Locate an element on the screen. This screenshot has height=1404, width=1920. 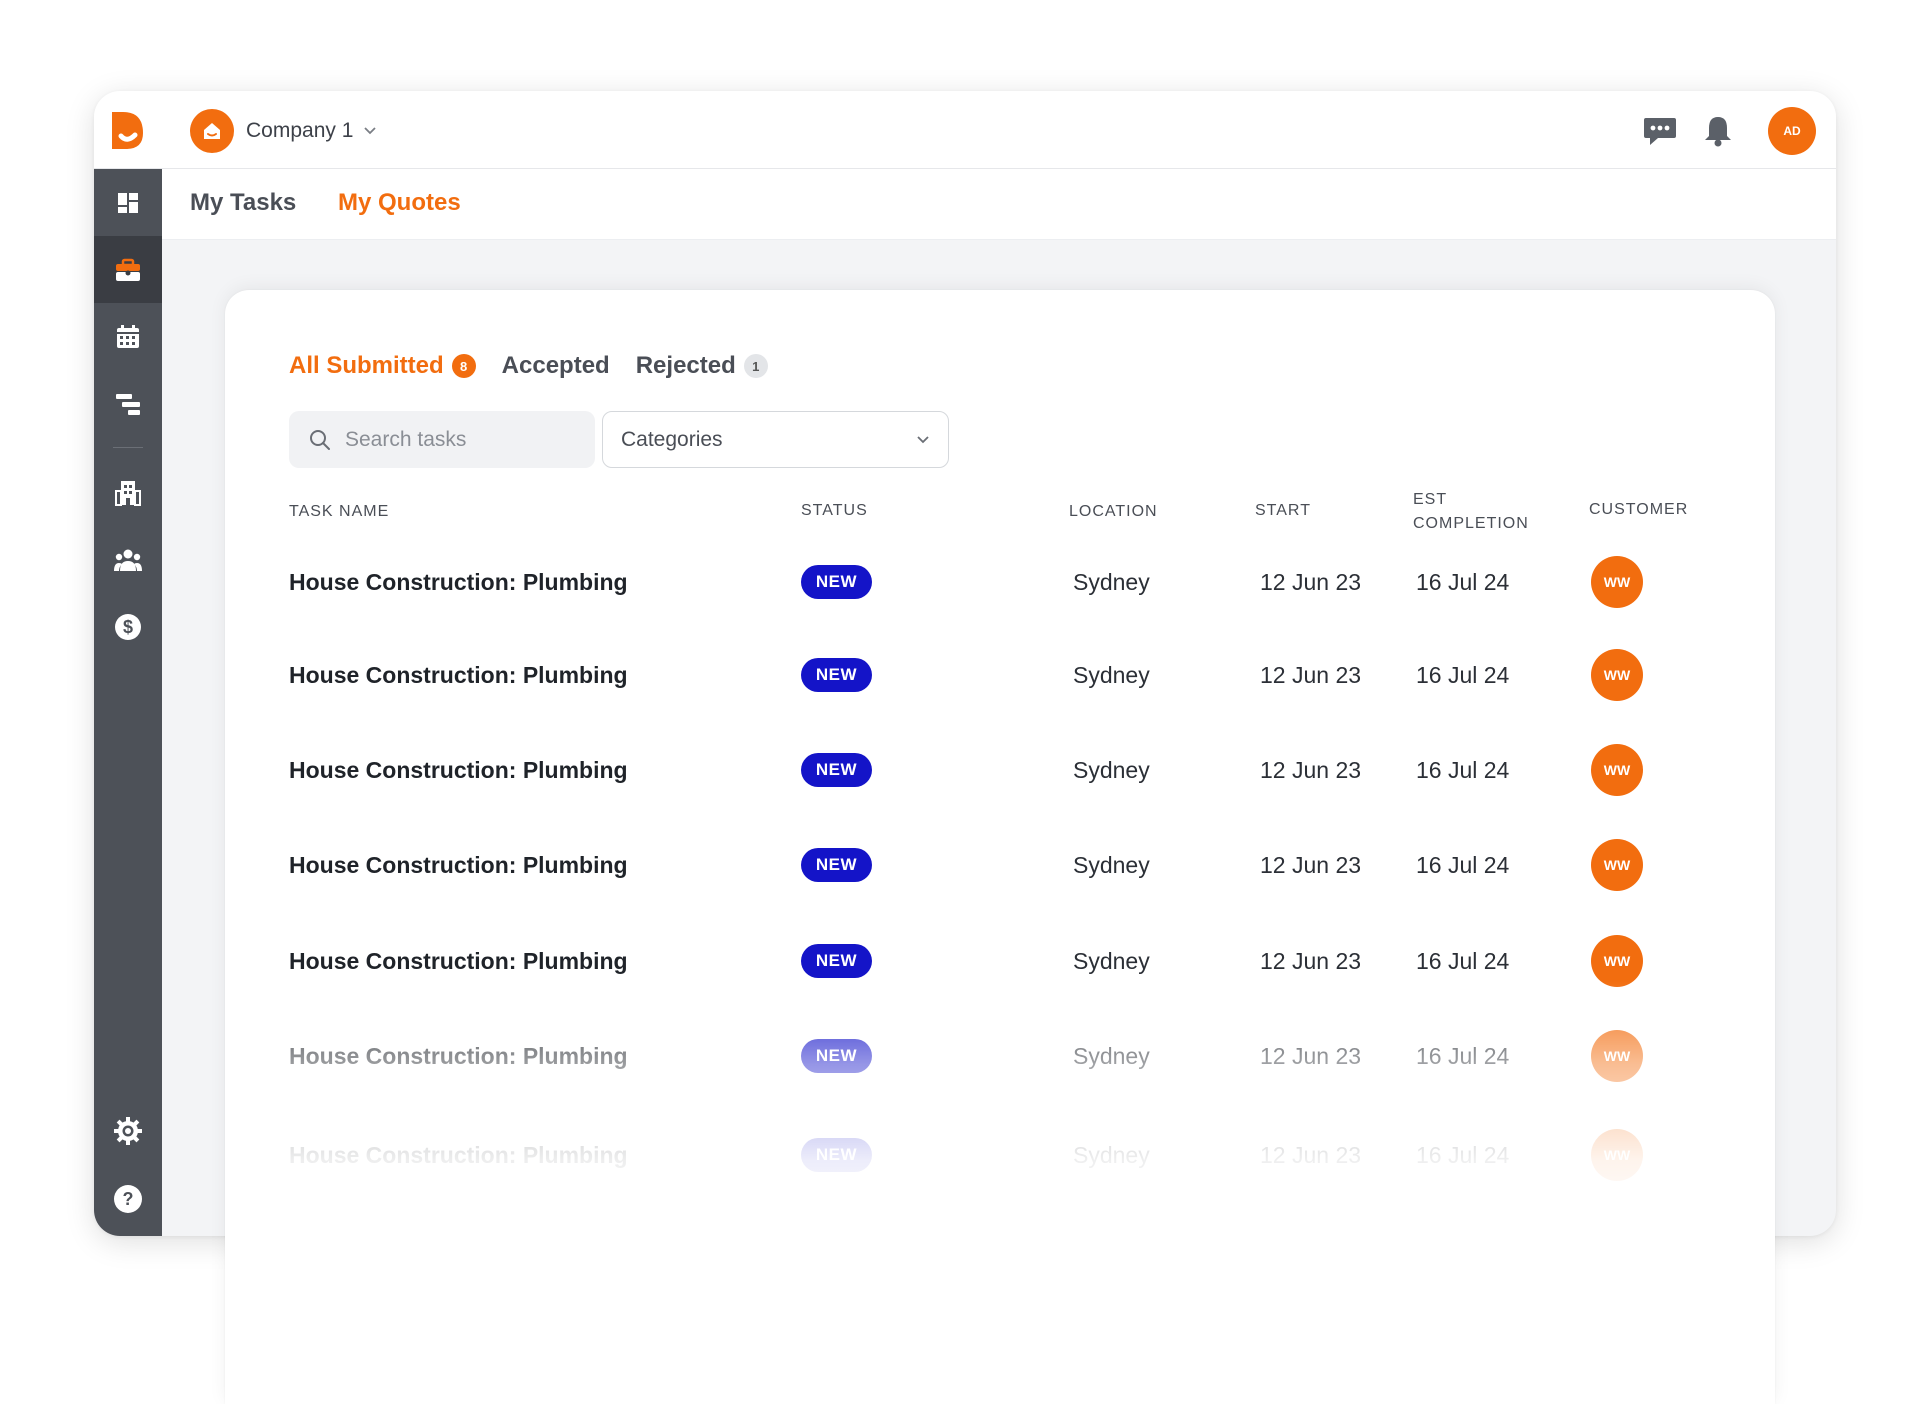
count-badge: 8 is located at coordinates (463, 366).